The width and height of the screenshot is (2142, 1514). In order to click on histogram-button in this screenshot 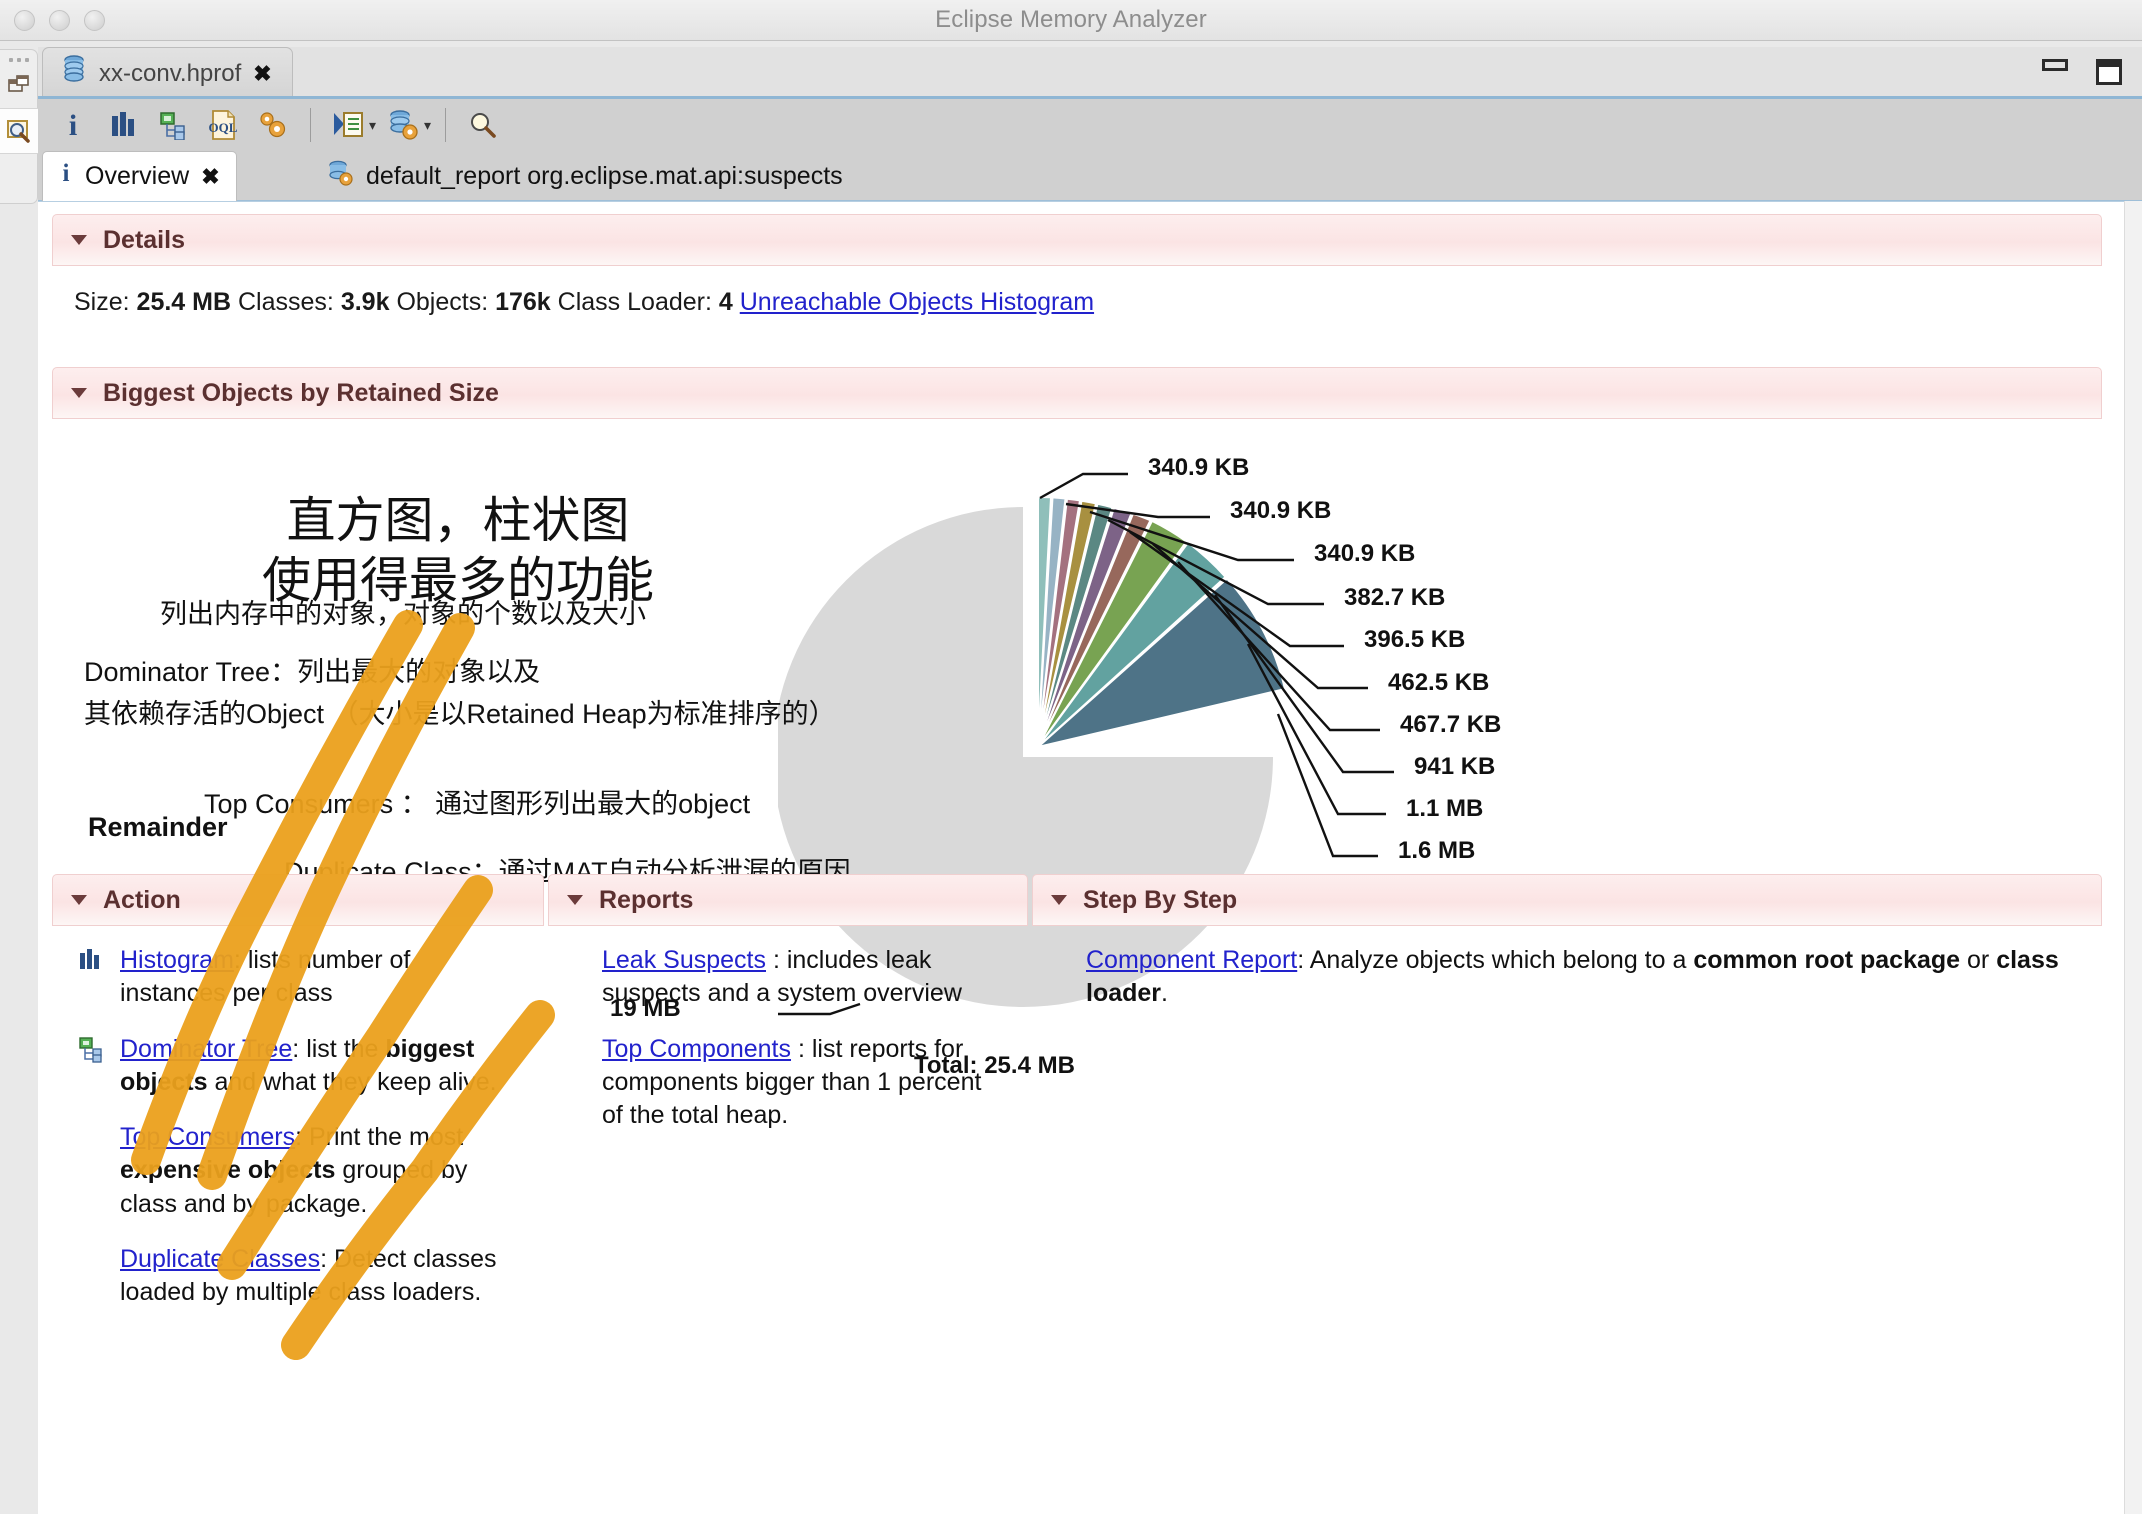, I will do `click(123, 125)`.